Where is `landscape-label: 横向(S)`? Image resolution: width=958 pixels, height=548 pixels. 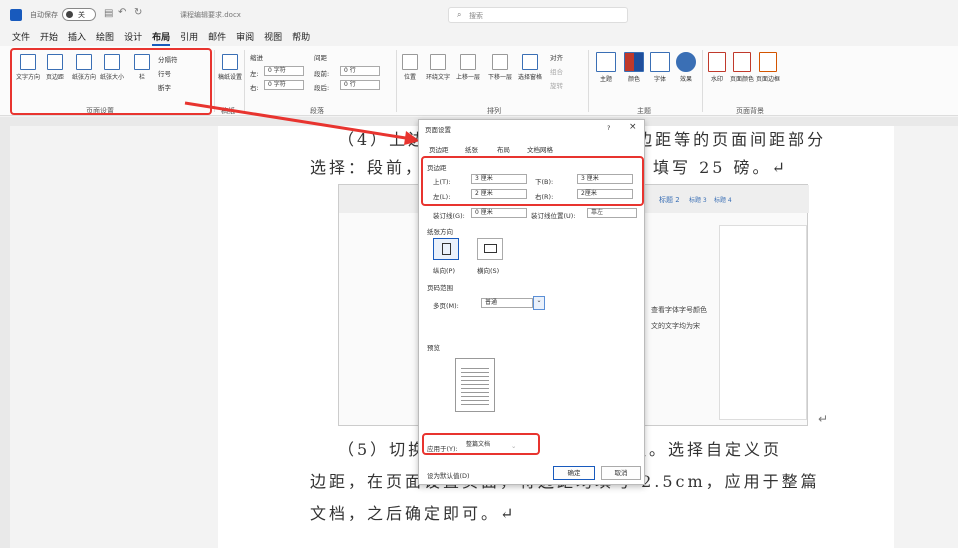 landscape-label: 横向(S) is located at coordinates (488, 271).